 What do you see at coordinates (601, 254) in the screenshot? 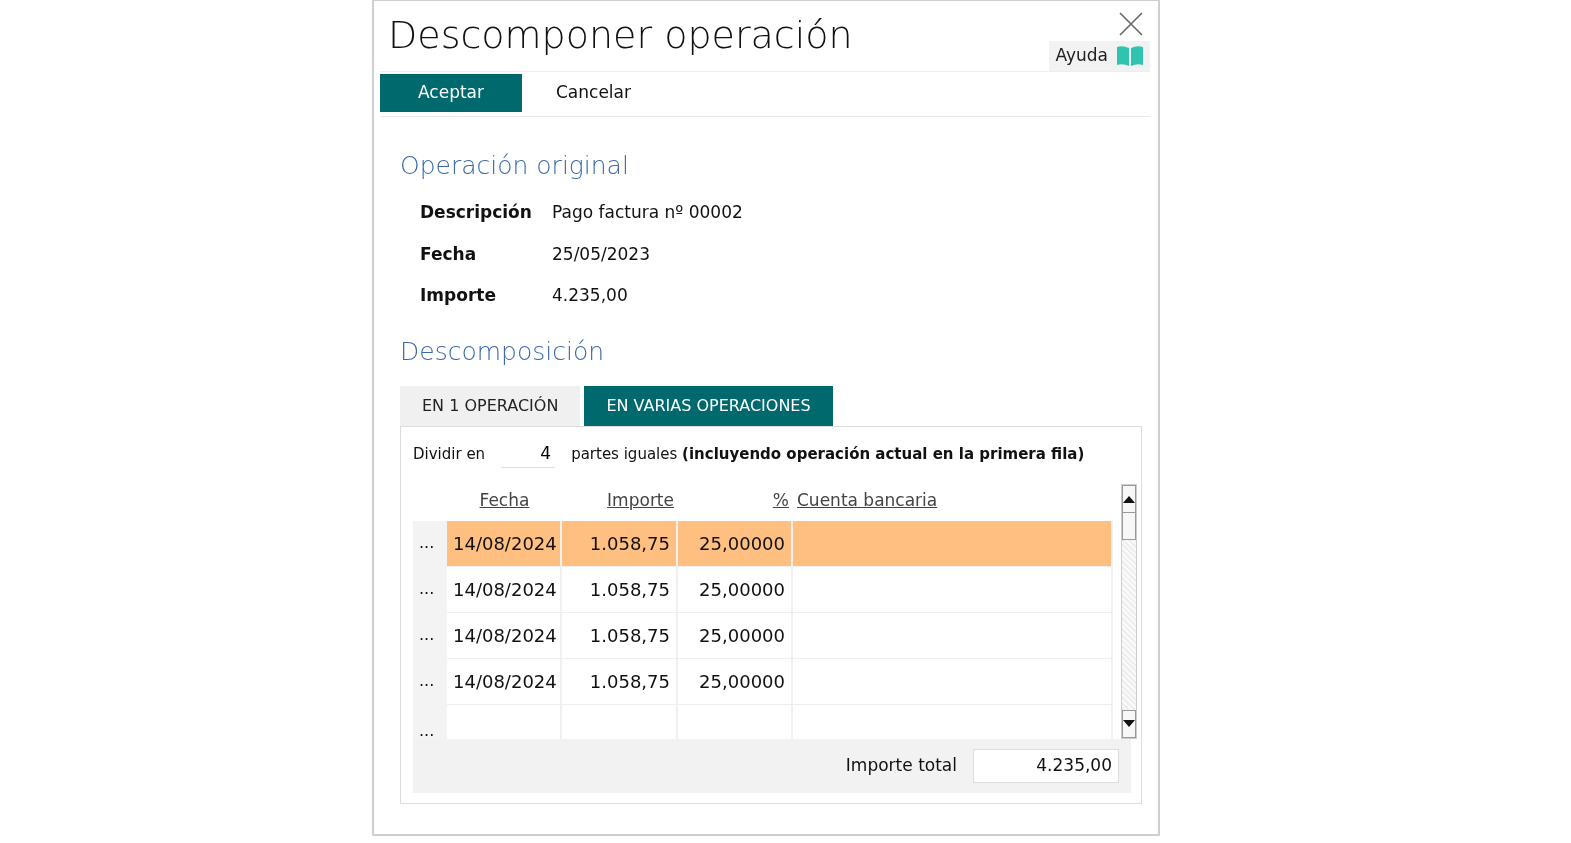
I see `field-value: 25/05/2023` at bounding box center [601, 254].